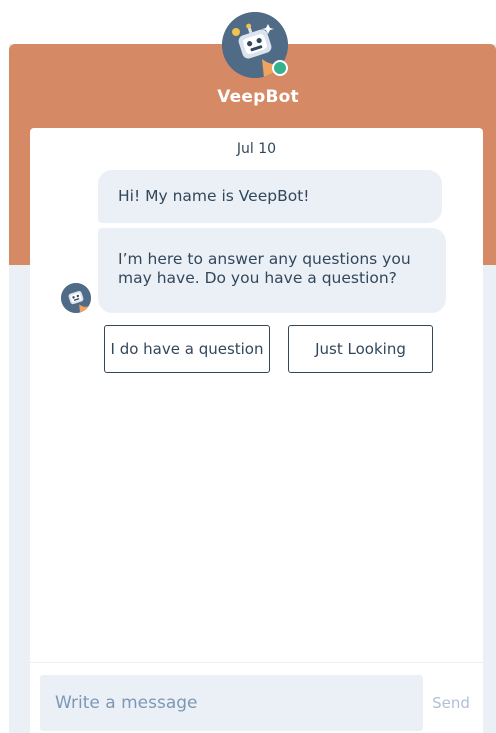 This screenshot has height=733, width=496. Describe the element at coordinates (76, 298) in the screenshot. I see `bot-message-avatar-icon` at that location.